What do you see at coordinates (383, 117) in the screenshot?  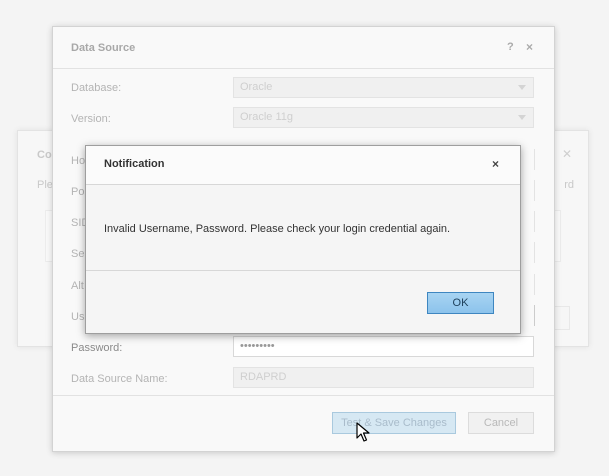 I see `version-select: Oracle 11g` at bounding box center [383, 117].